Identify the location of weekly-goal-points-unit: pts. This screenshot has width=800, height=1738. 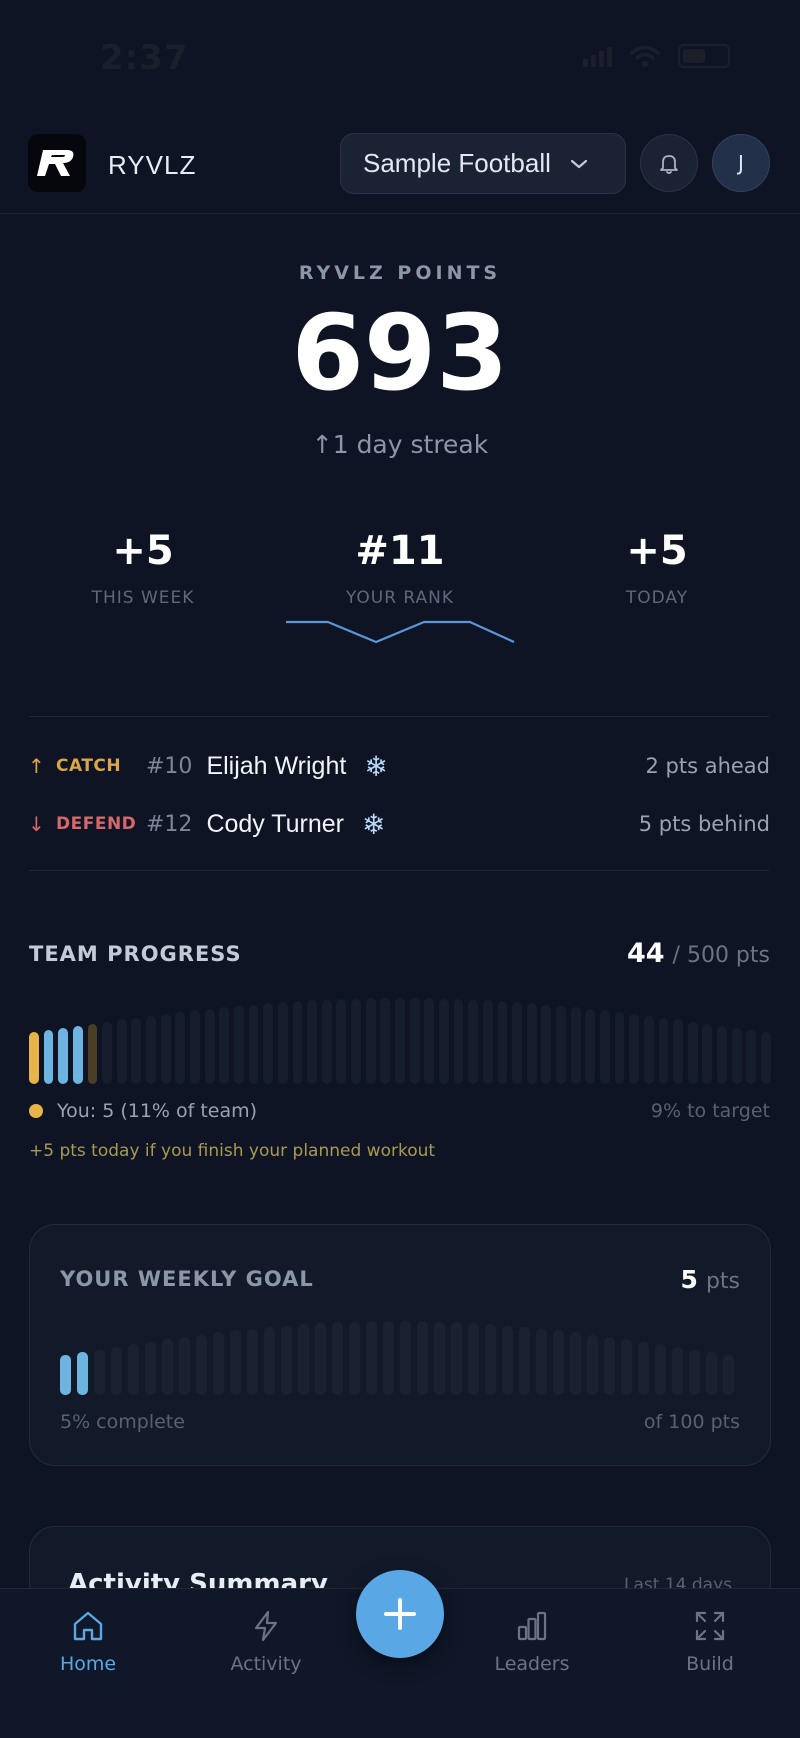
(722, 1281).